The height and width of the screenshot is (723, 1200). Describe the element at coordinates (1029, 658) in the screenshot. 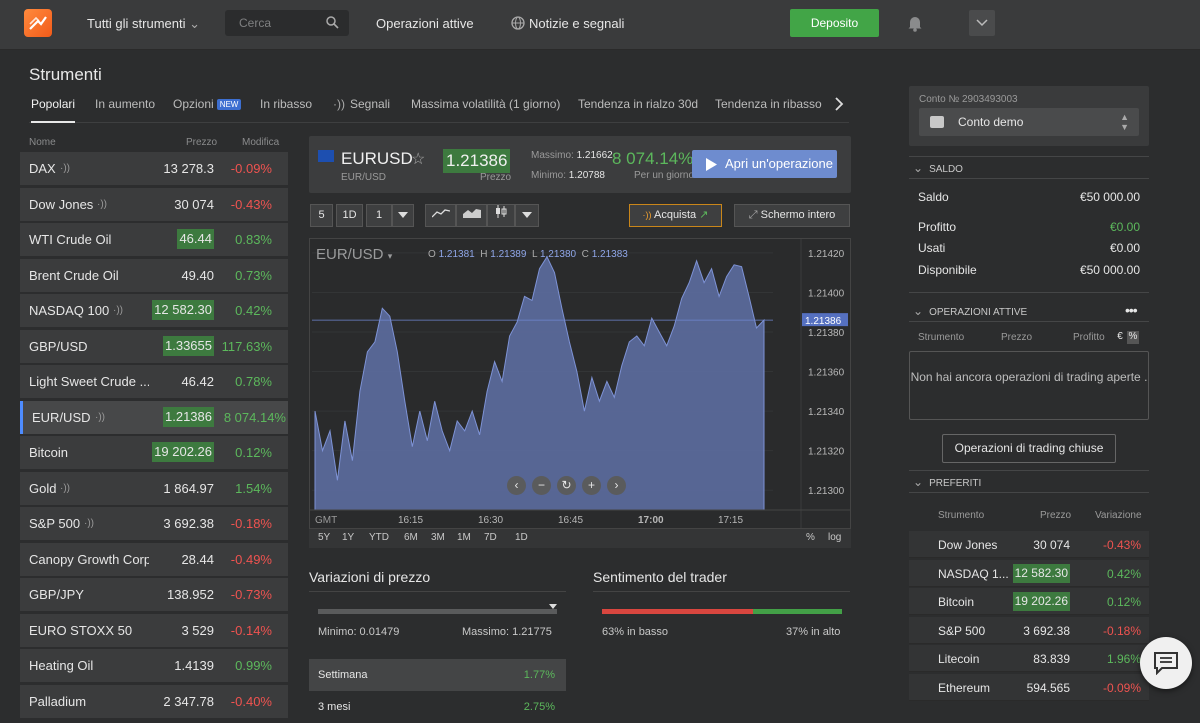

I see `favorite-row: Litecoin 83.839 1.96%` at that location.